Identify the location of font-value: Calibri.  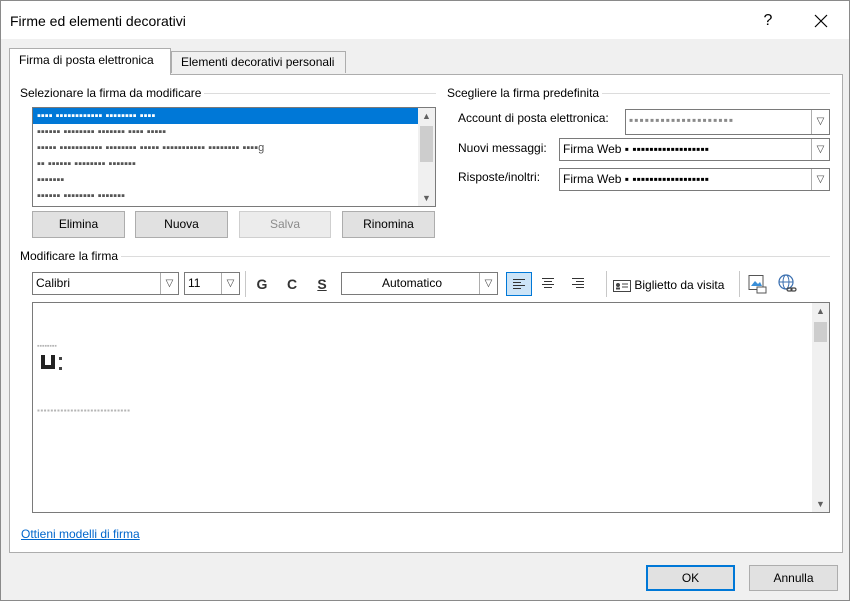
(53, 283).